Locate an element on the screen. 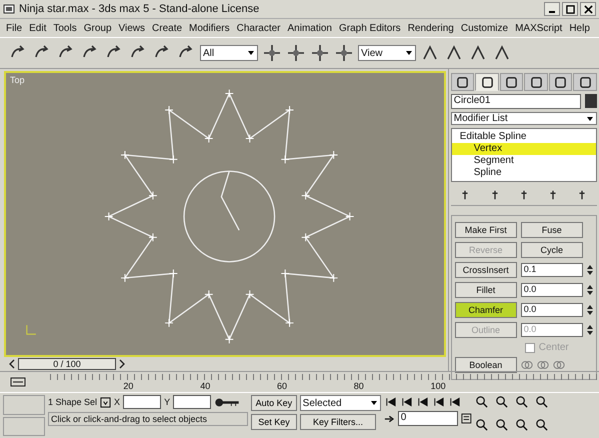  maximize-button is located at coordinates (570, 9).